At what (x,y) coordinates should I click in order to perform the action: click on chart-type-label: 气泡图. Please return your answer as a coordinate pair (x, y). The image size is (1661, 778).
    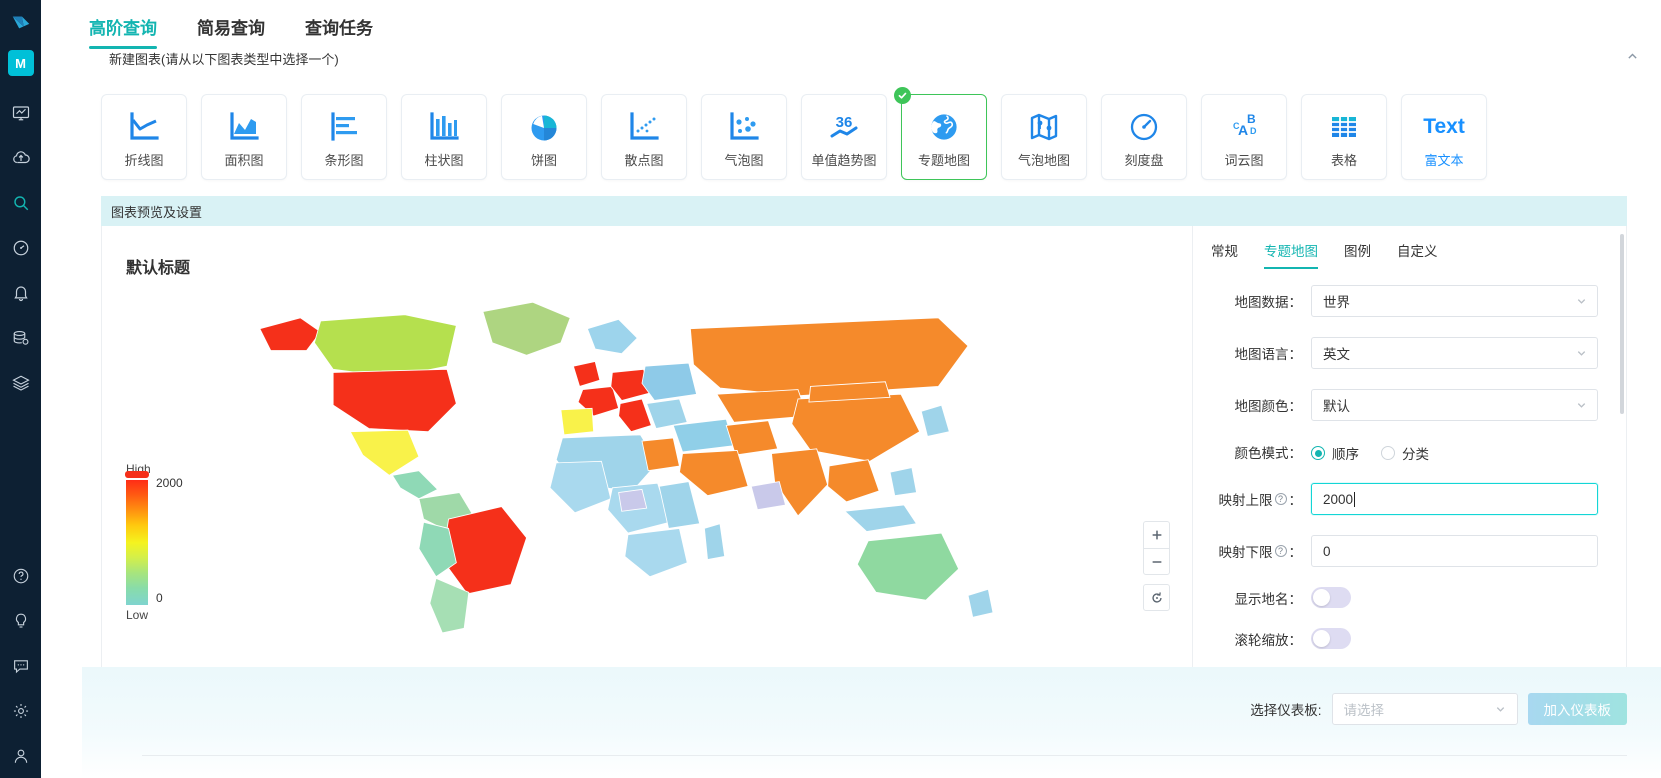
    Looking at the image, I should click on (744, 160).